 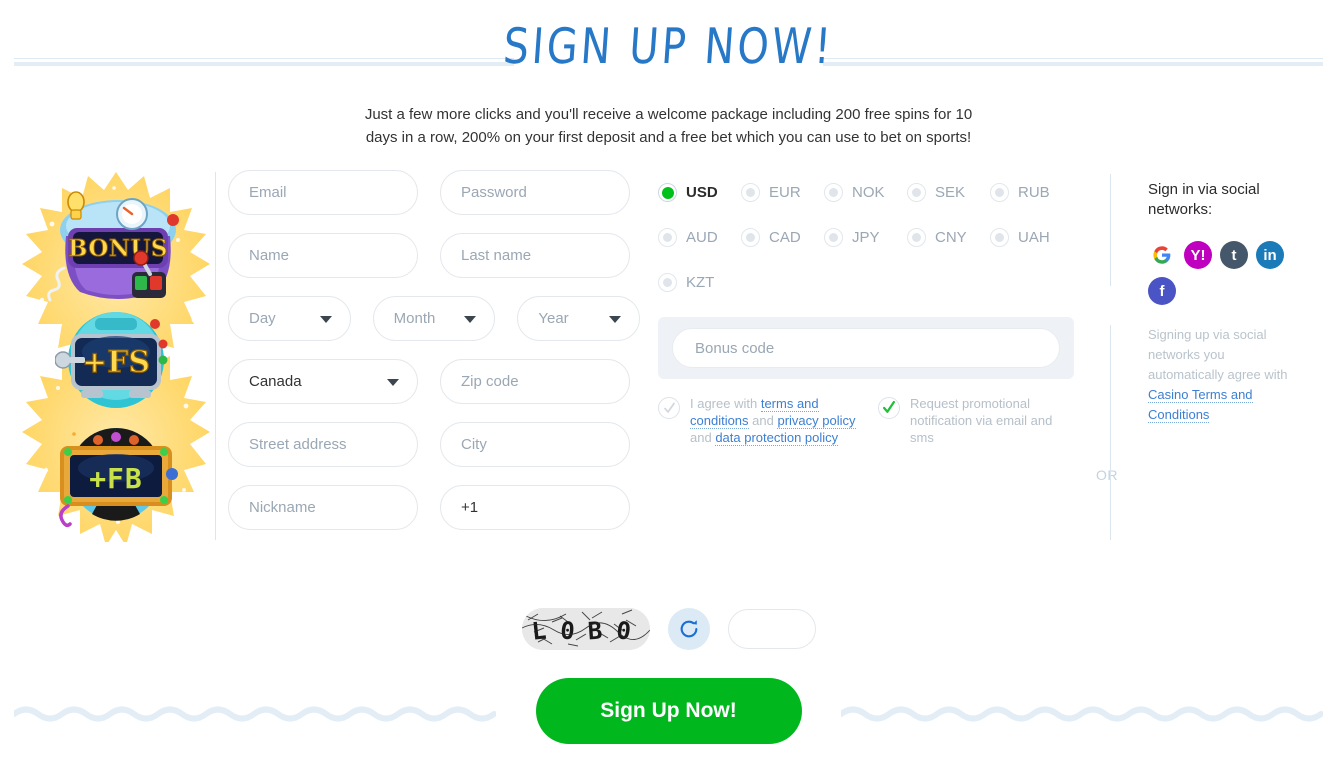 I want to click on captcha-section: L 0 B 0, so click(x=668, y=629).